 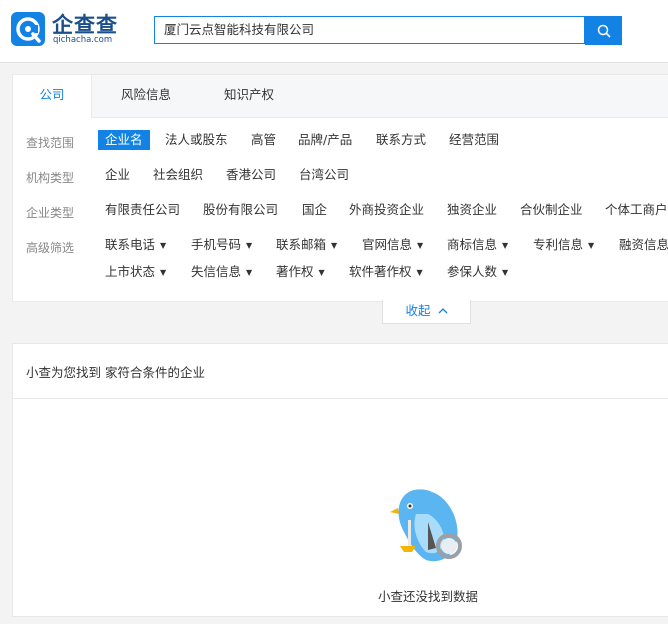 What do you see at coordinates (369, 30) in the screenshot?
I see `search-input: 厦门云点智能科技有限公司` at bounding box center [369, 30].